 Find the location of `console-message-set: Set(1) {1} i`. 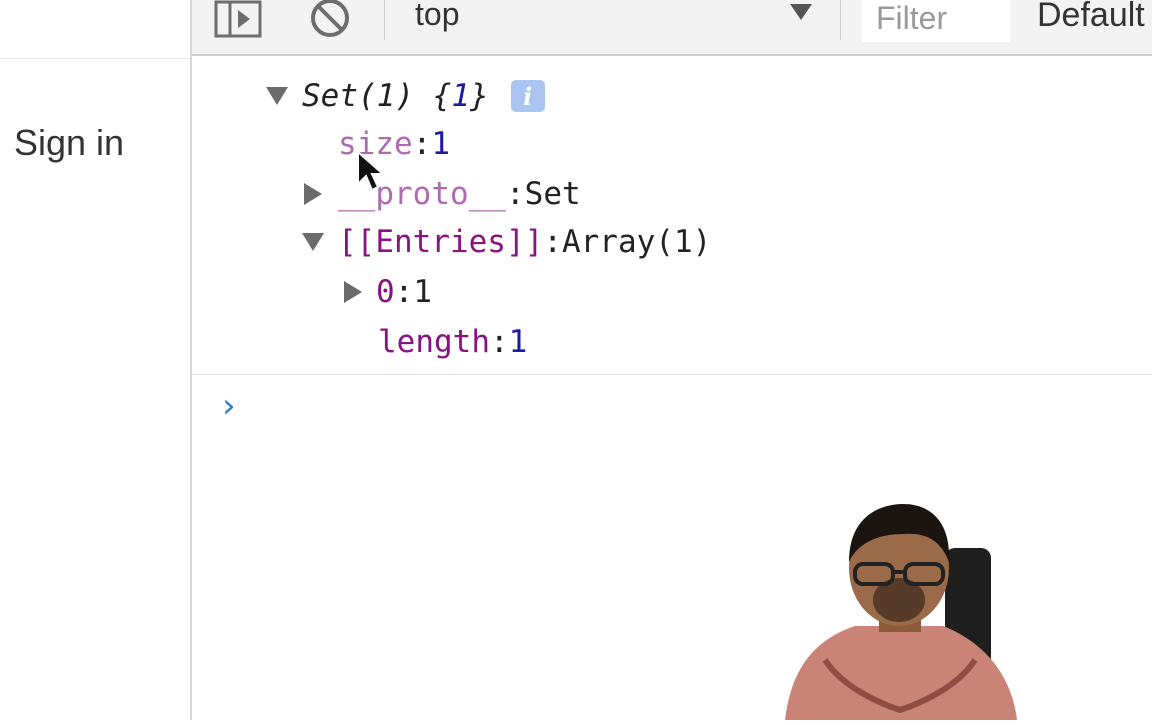

console-message-set: Set(1) {1} i is located at coordinates (405, 96).